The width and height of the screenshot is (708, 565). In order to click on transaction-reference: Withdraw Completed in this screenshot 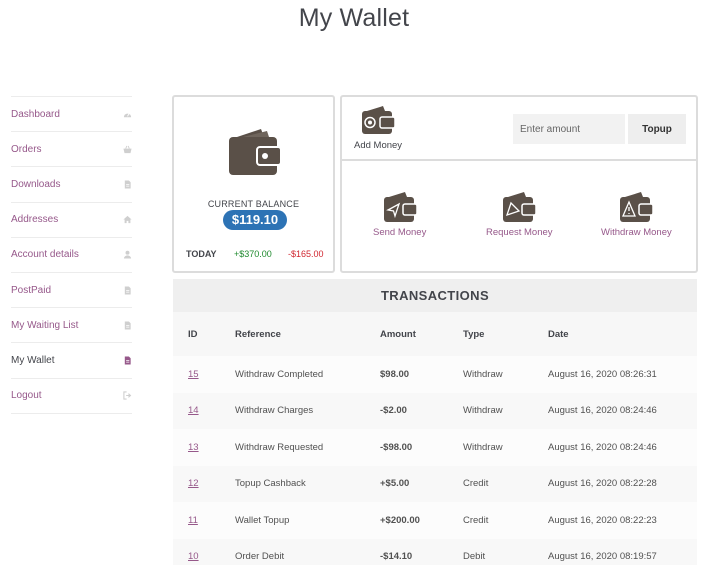, I will do `click(307, 374)`.